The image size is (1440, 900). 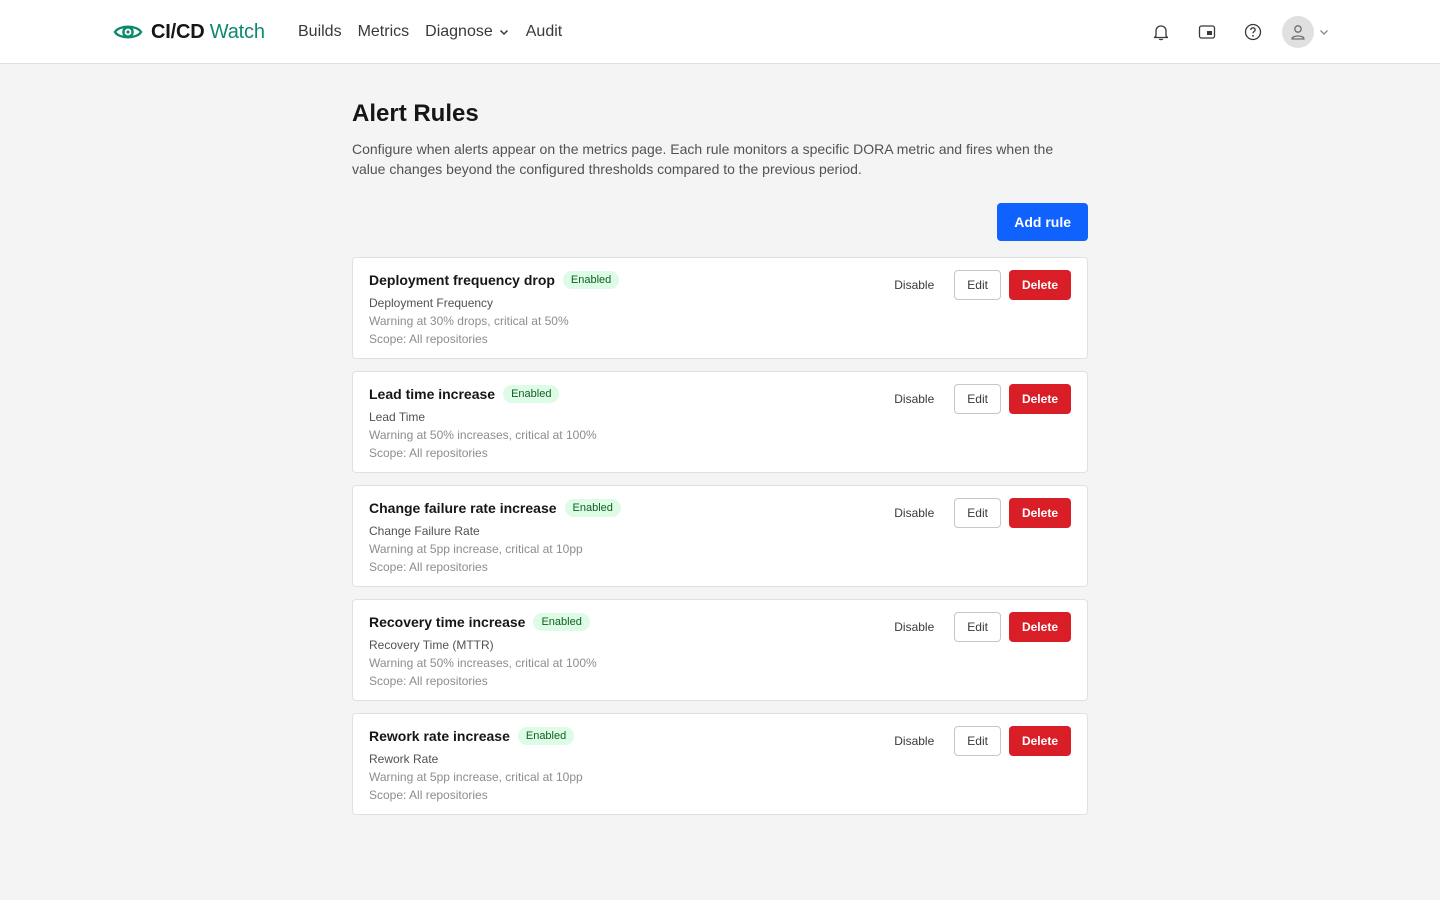 What do you see at coordinates (459, 31) in the screenshot?
I see `nav-item-diagnose-label: Diagnose` at bounding box center [459, 31].